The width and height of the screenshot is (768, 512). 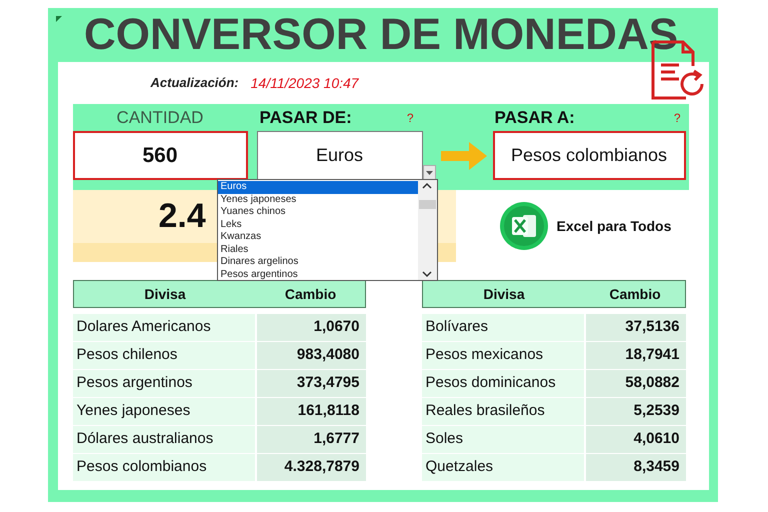 I want to click on table-cell: 373,4795, so click(x=311, y=383).